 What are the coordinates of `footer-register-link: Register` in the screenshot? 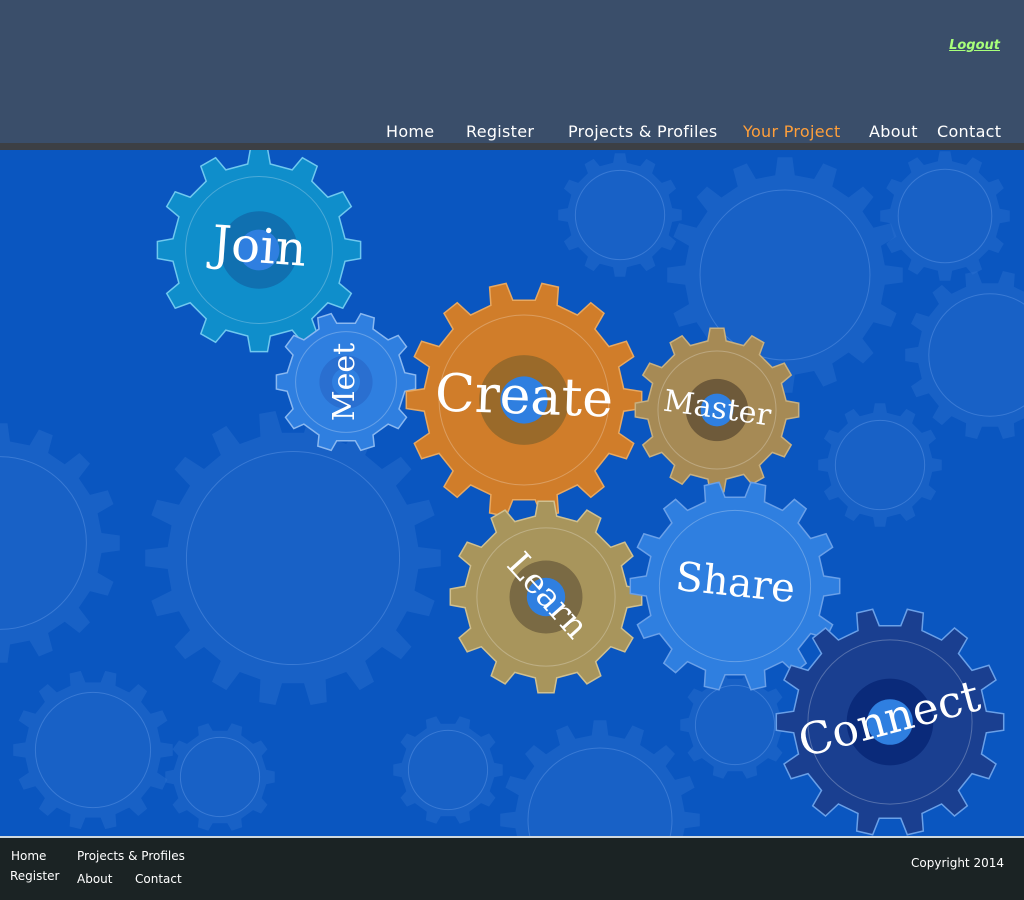 It's located at (34, 876).